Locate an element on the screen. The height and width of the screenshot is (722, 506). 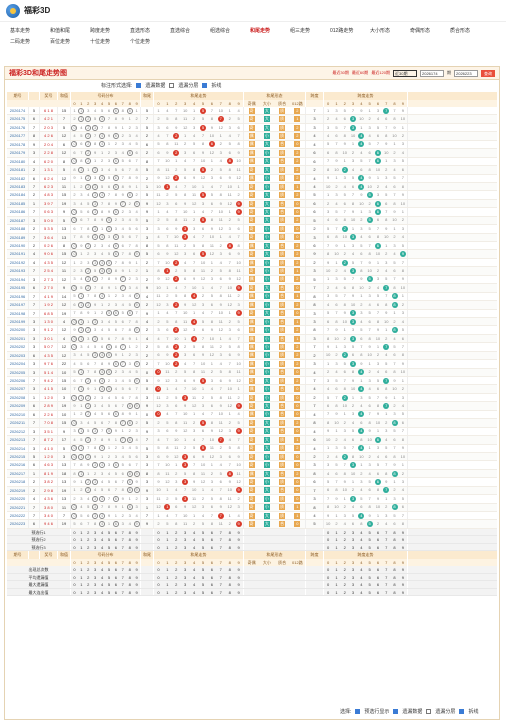
digit-header: 2 is located at coordinates (88, 577).